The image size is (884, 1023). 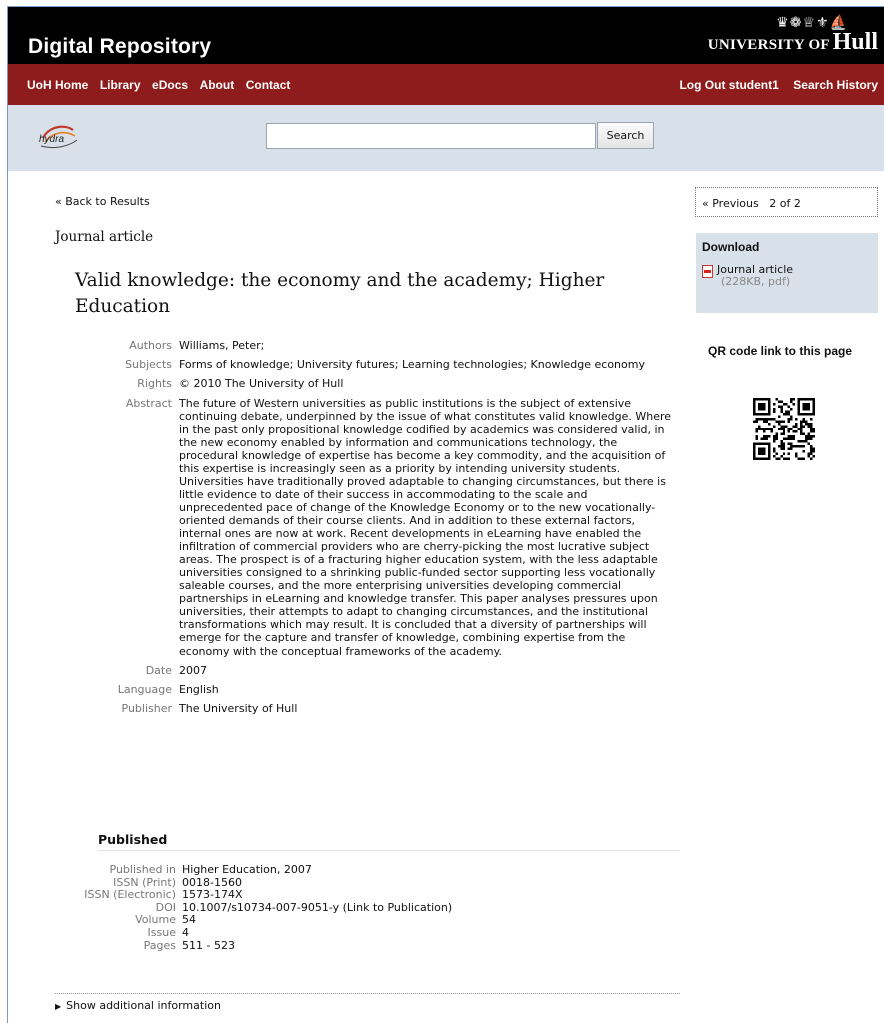 I want to click on date-row: Date 2007, so click(x=380, y=670).